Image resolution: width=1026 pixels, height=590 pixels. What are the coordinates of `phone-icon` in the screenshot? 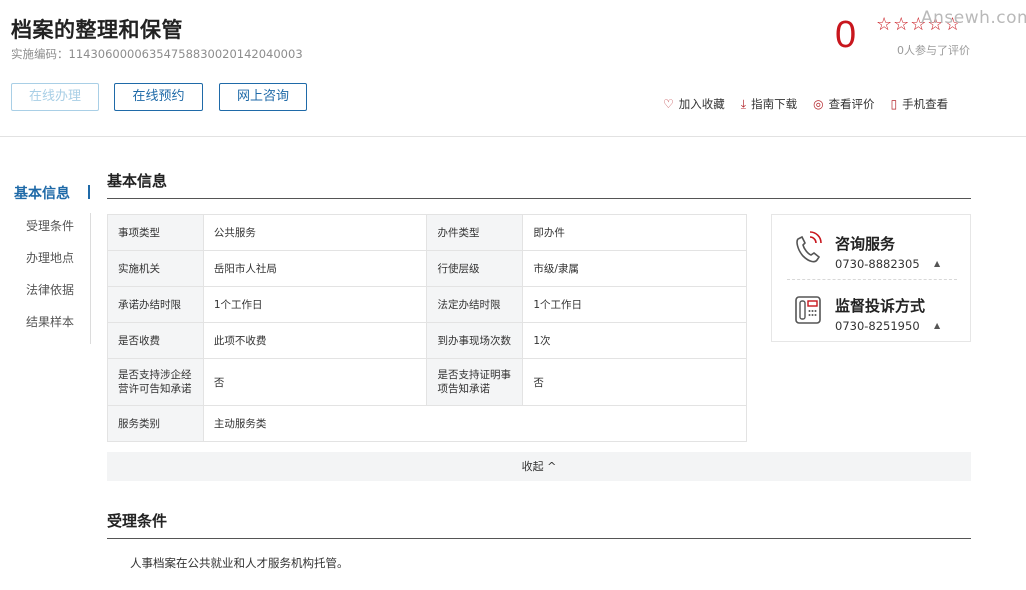 It's located at (809, 247).